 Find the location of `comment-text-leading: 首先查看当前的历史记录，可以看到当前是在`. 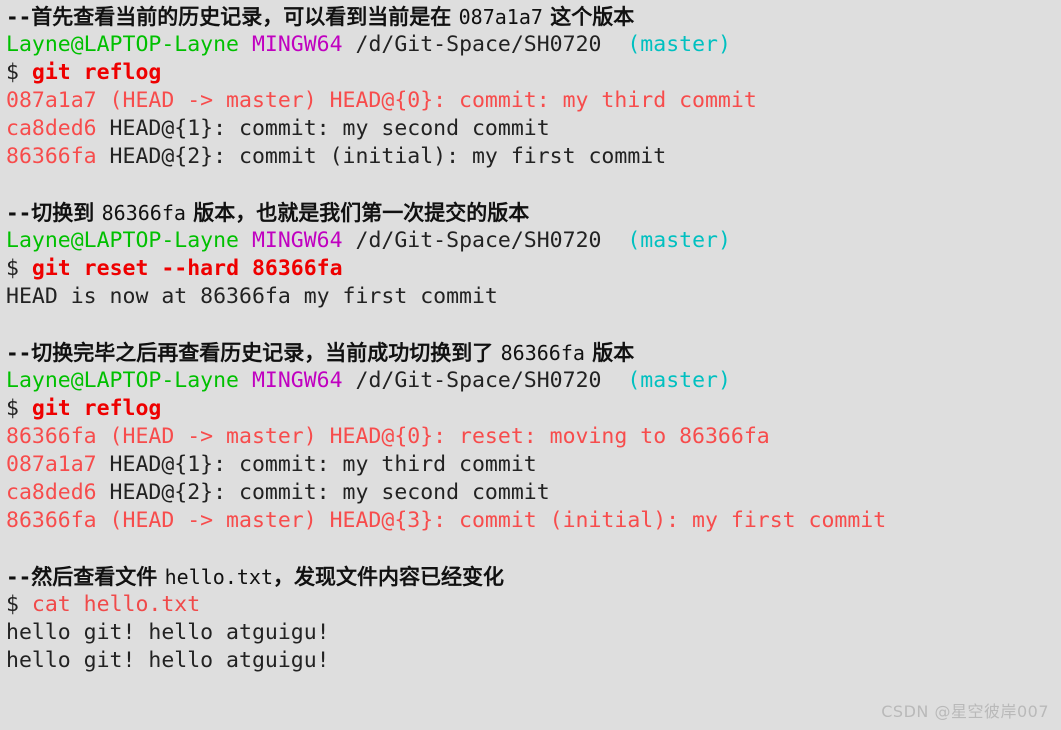

comment-text-leading: 首先查看当前的历史记录，可以看到当前是在 is located at coordinates (245, 16).